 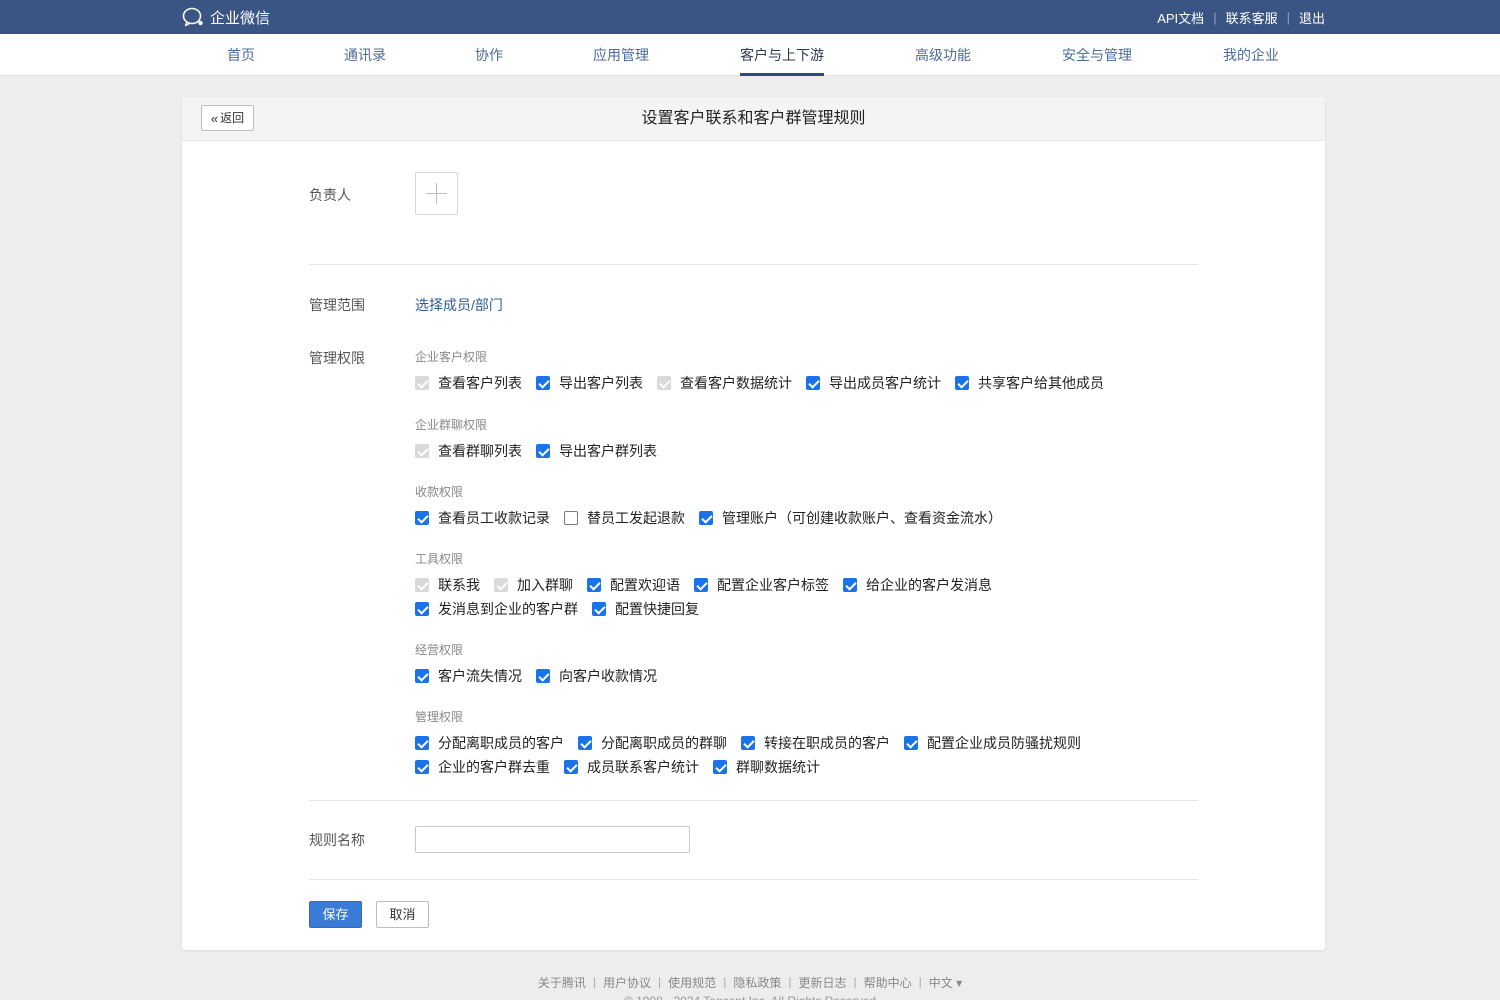 I want to click on main-nav: 首页 通讯录 协作 应用管理 客户与上下游 高级功能 安全与管理 我的企业, so click(x=750, y=55).